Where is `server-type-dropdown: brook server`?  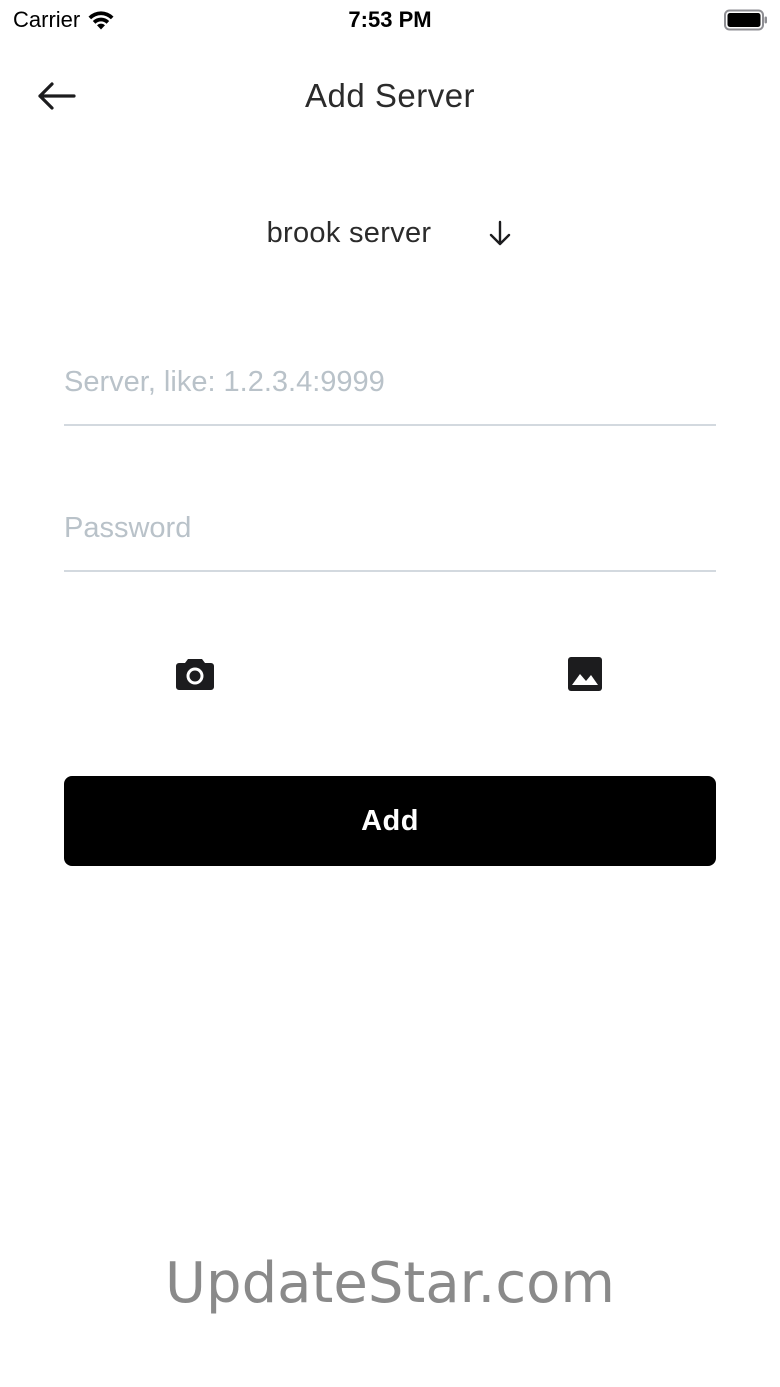
server-type-dropdown: brook server is located at coordinates (390, 233).